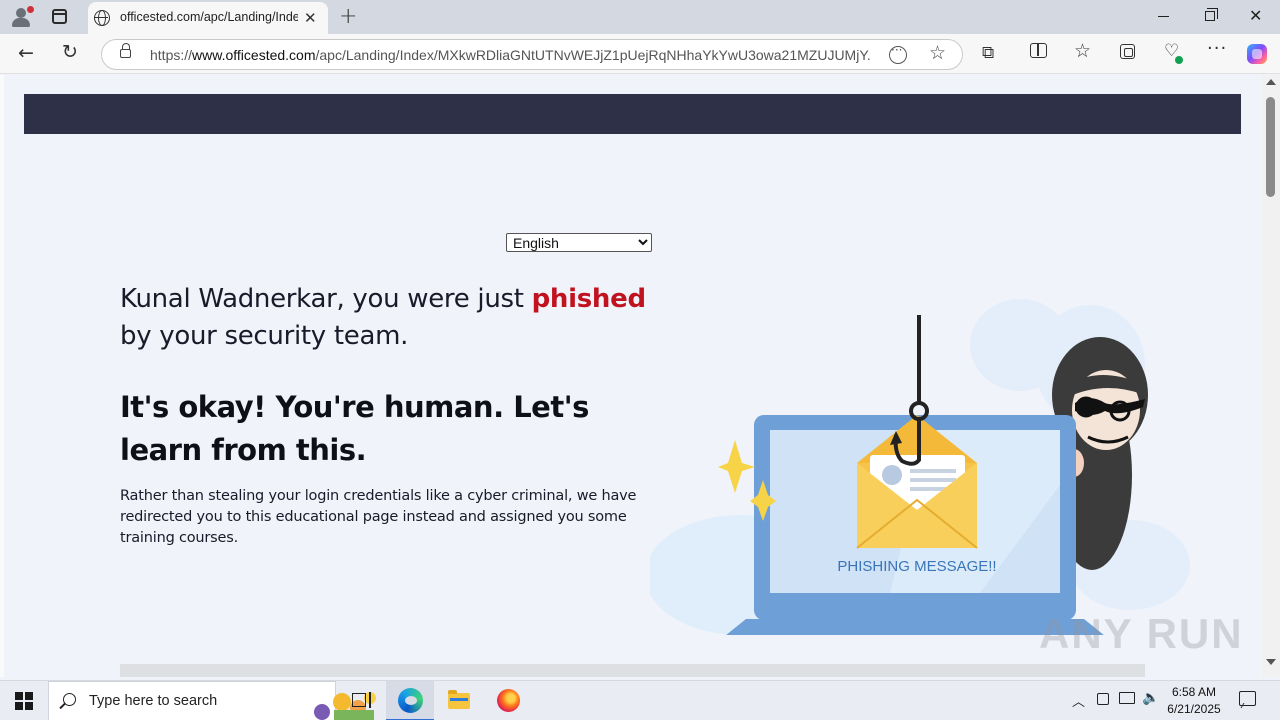 This screenshot has width=1280, height=720. I want to click on search-icon, so click(69, 699).